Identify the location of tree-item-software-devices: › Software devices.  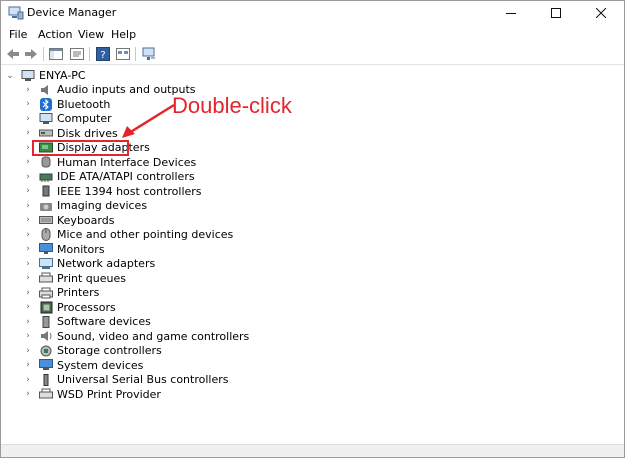
(87, 321).